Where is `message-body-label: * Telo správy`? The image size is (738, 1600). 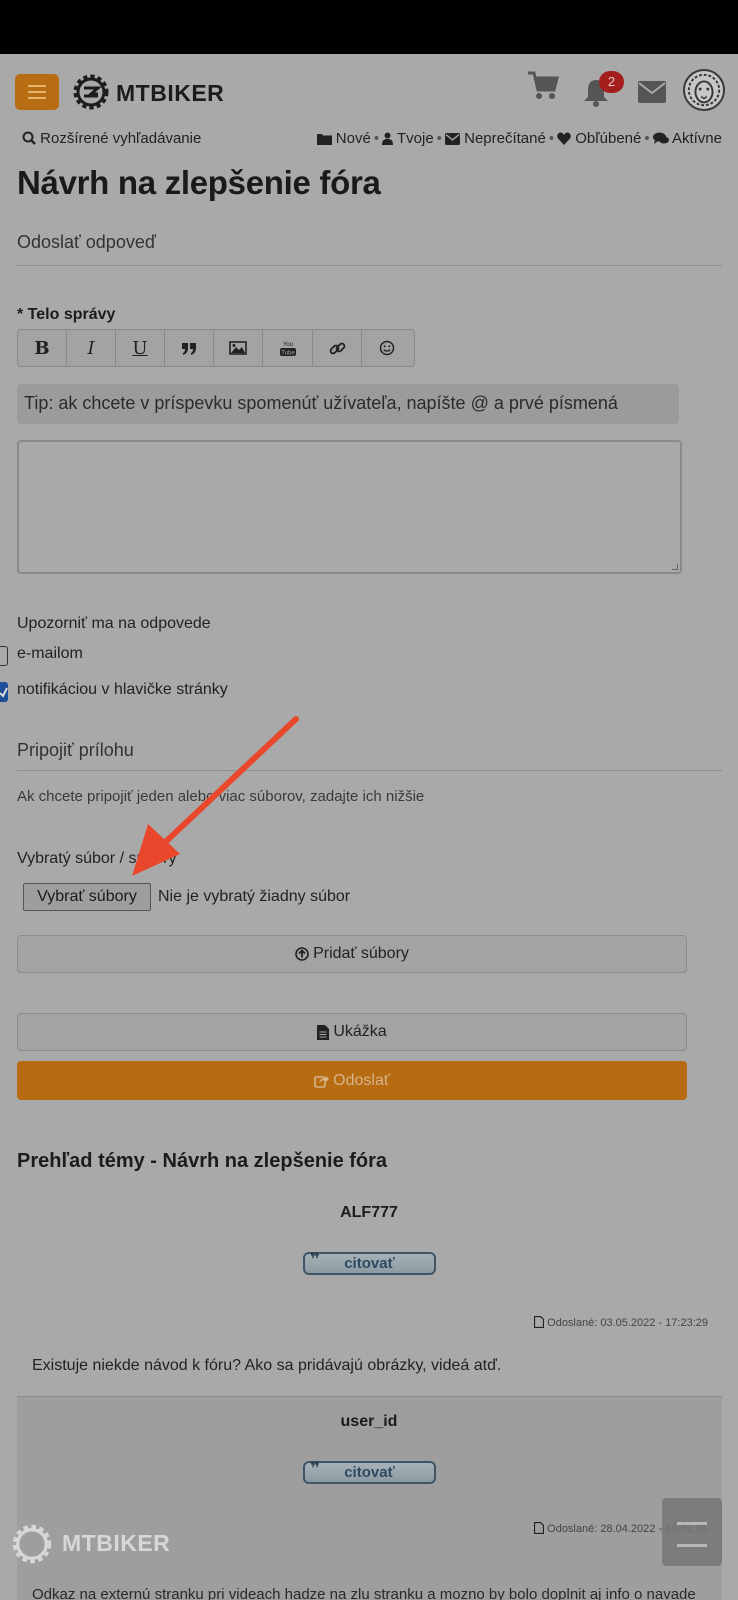
message-body-label: * Telo správy is located at coordinates (66, 314).